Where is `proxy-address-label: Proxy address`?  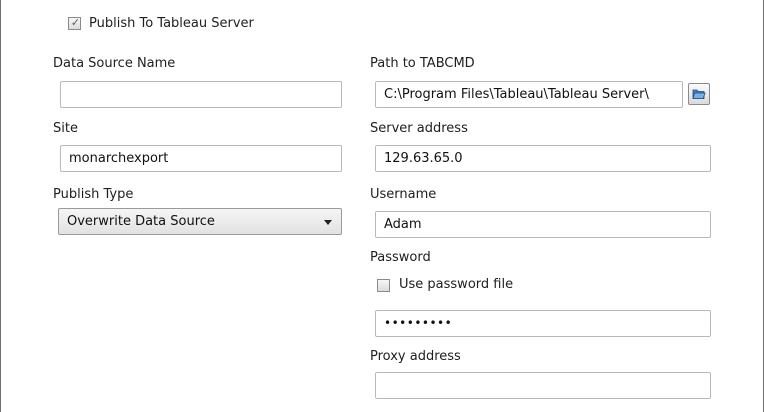 proxy-address-label: Proxy address is located at coordinates (415, 356).